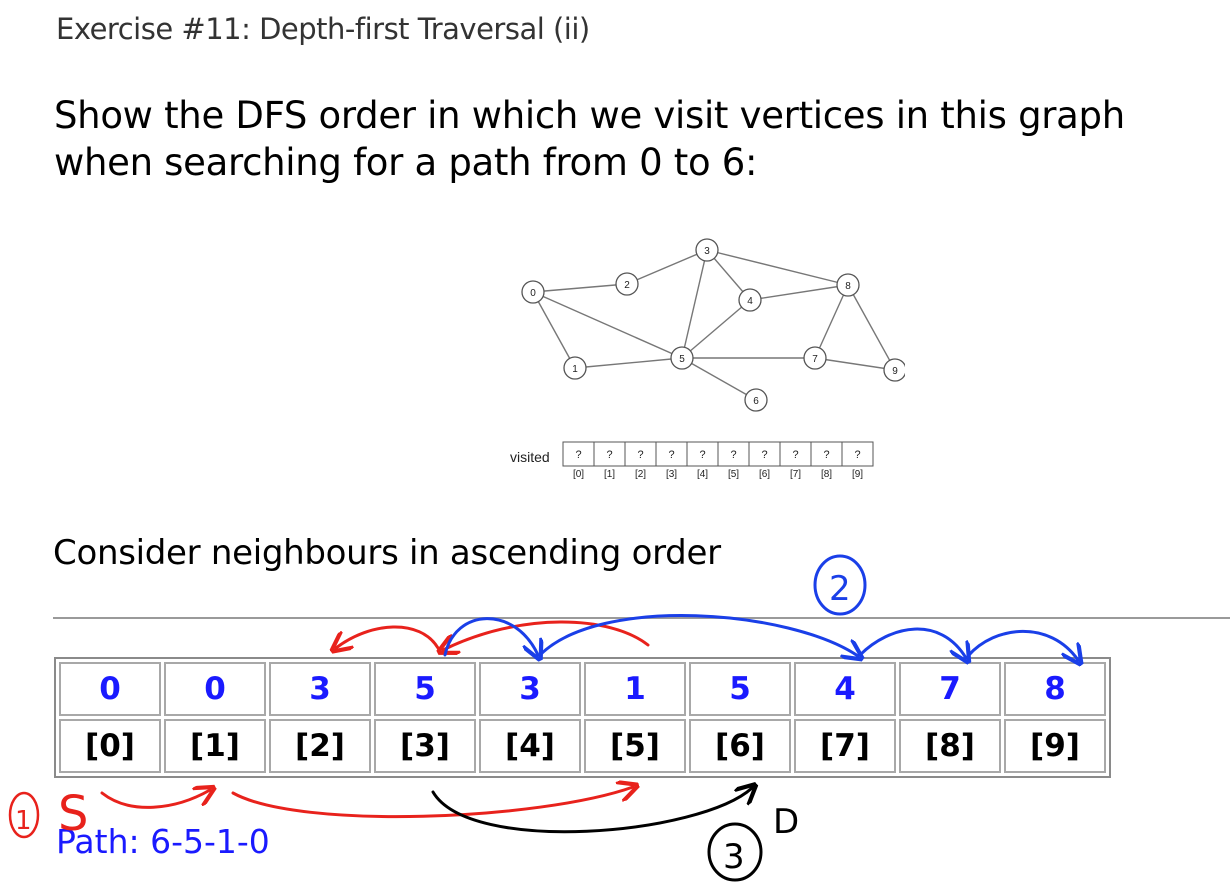 The height and width of the screenshot is (882, 1230). I want to click on svg-text: 8, so click(848, 286).